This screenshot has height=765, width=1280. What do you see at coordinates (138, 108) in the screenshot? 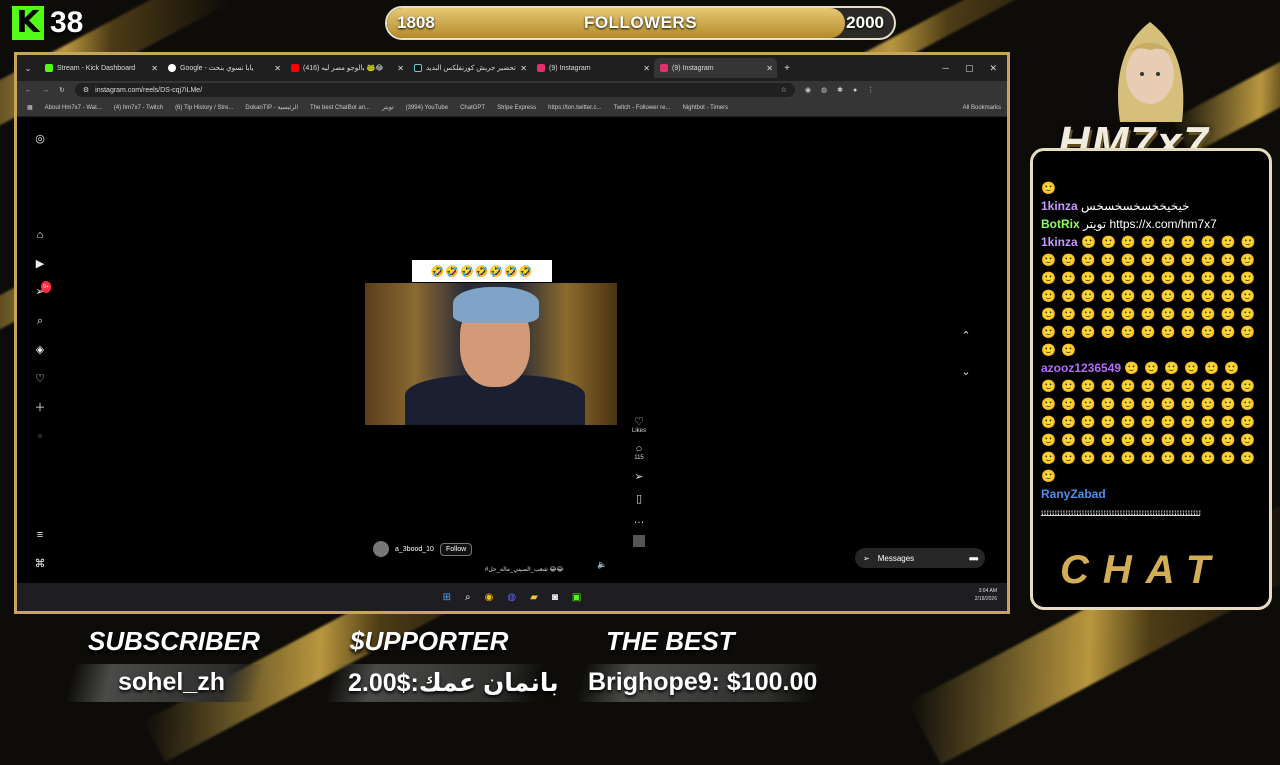
I see `bookmark-item: (4) hm7x7 - Twitch` at bounding box center [138, 108].